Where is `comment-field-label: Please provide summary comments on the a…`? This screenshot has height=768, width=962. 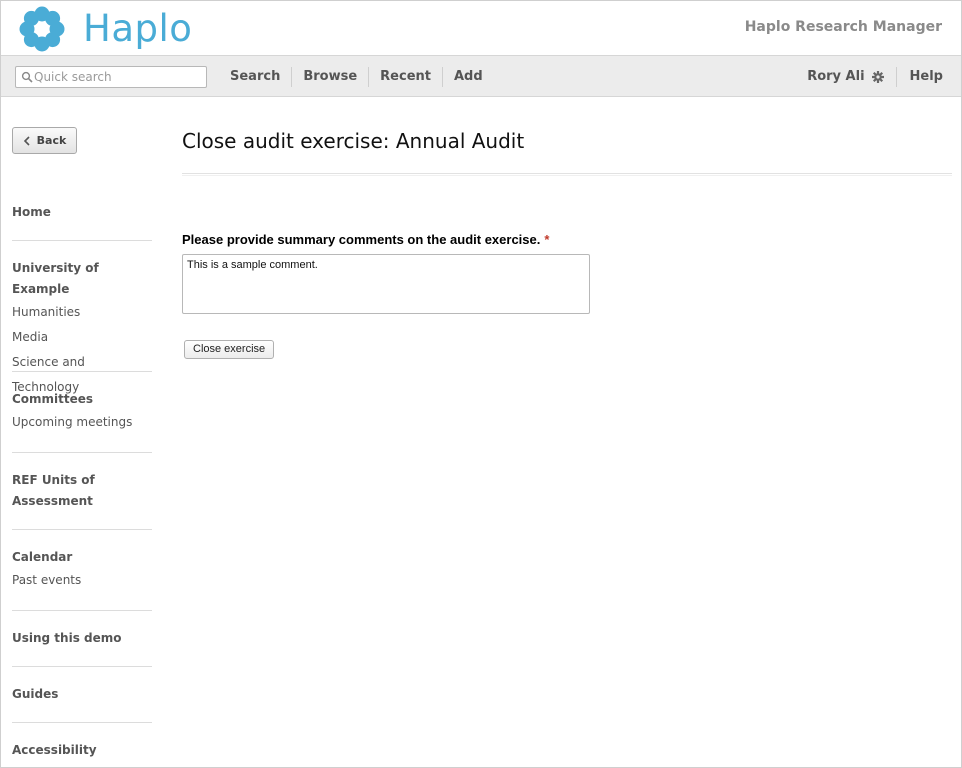 comment-field-label: Please provide summary comments on the a… is located at coordinates (365, 239).